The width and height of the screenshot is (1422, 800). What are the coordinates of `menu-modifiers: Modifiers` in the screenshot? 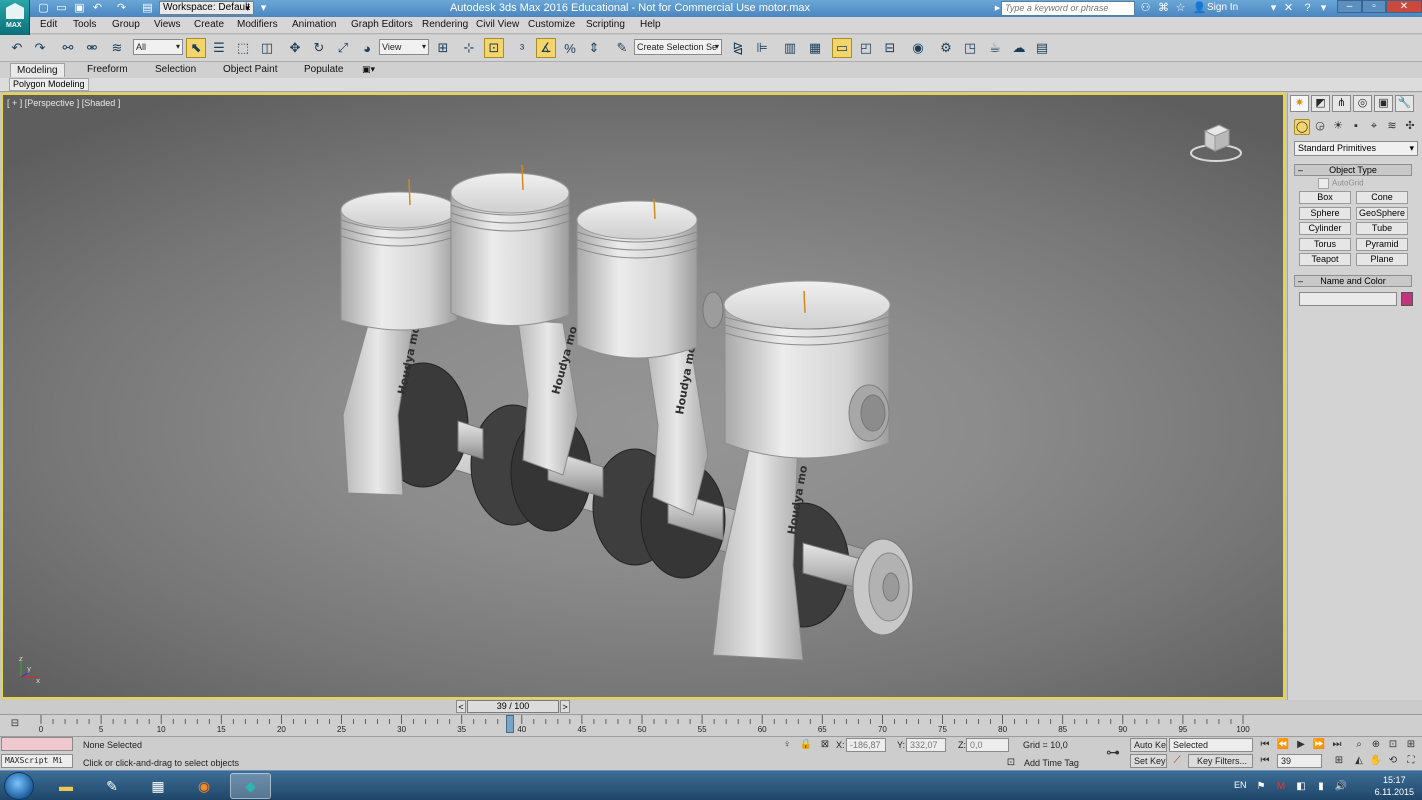 It's located at (257, 24).